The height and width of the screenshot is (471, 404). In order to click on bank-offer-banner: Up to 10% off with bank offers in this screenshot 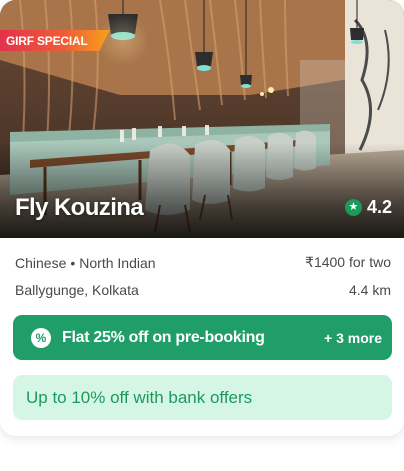, I will do `click(202, 397)`.